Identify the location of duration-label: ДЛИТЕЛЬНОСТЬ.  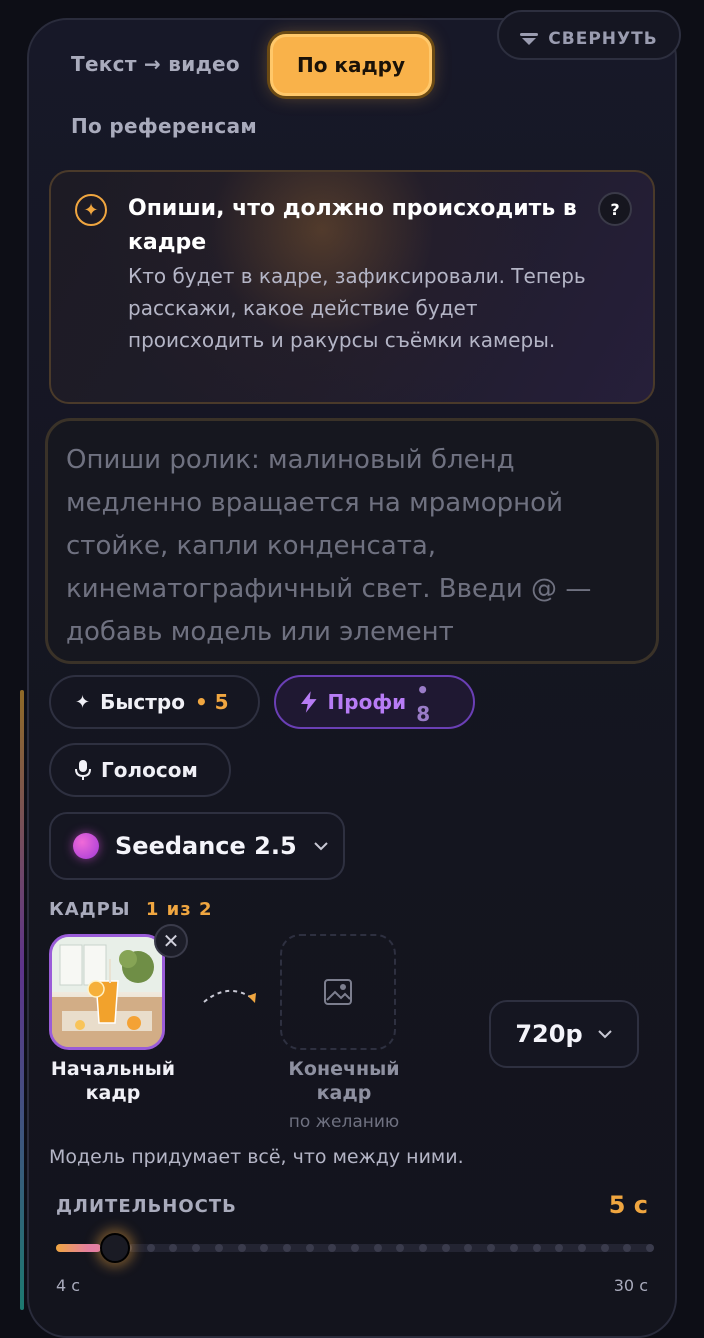
(146, 1206).